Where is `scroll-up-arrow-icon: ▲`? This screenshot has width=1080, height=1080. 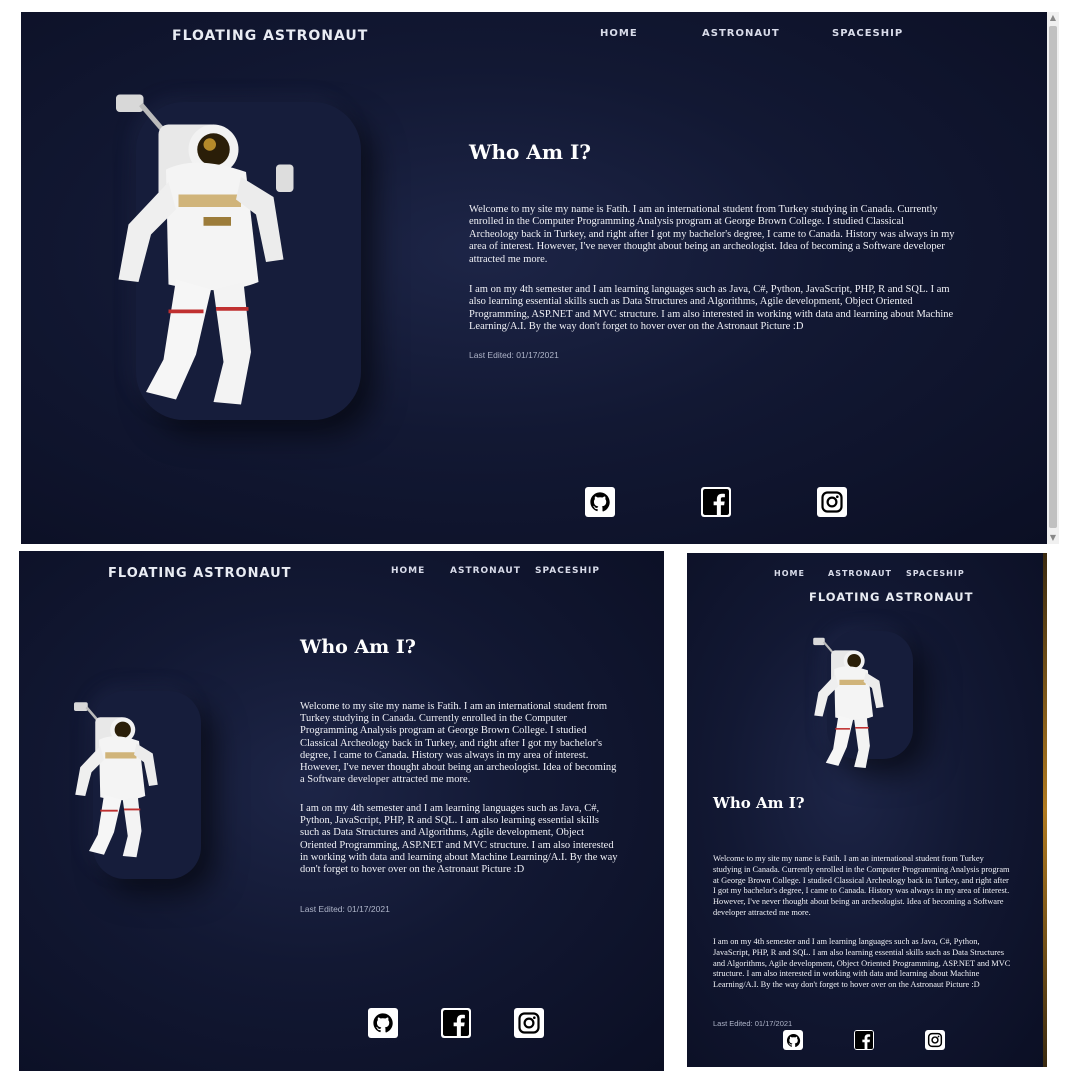 scroll-up-arrow-icon: ▲ is located at coordinates (1053, 18).